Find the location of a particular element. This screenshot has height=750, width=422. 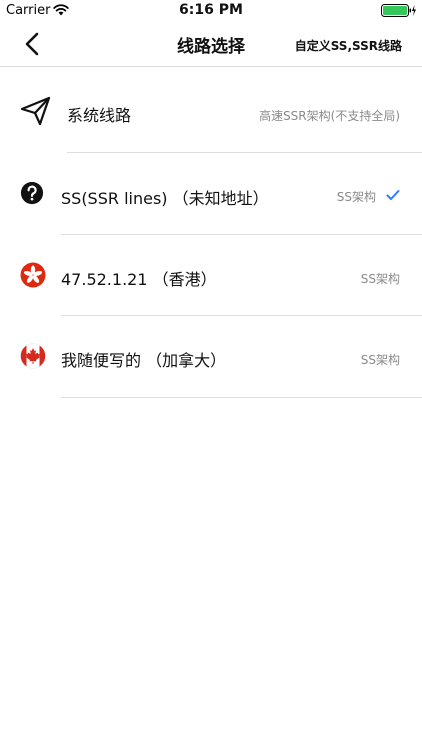

line-label: SS(SSR lines) （未知地址） is located at coordinates (165, 198).